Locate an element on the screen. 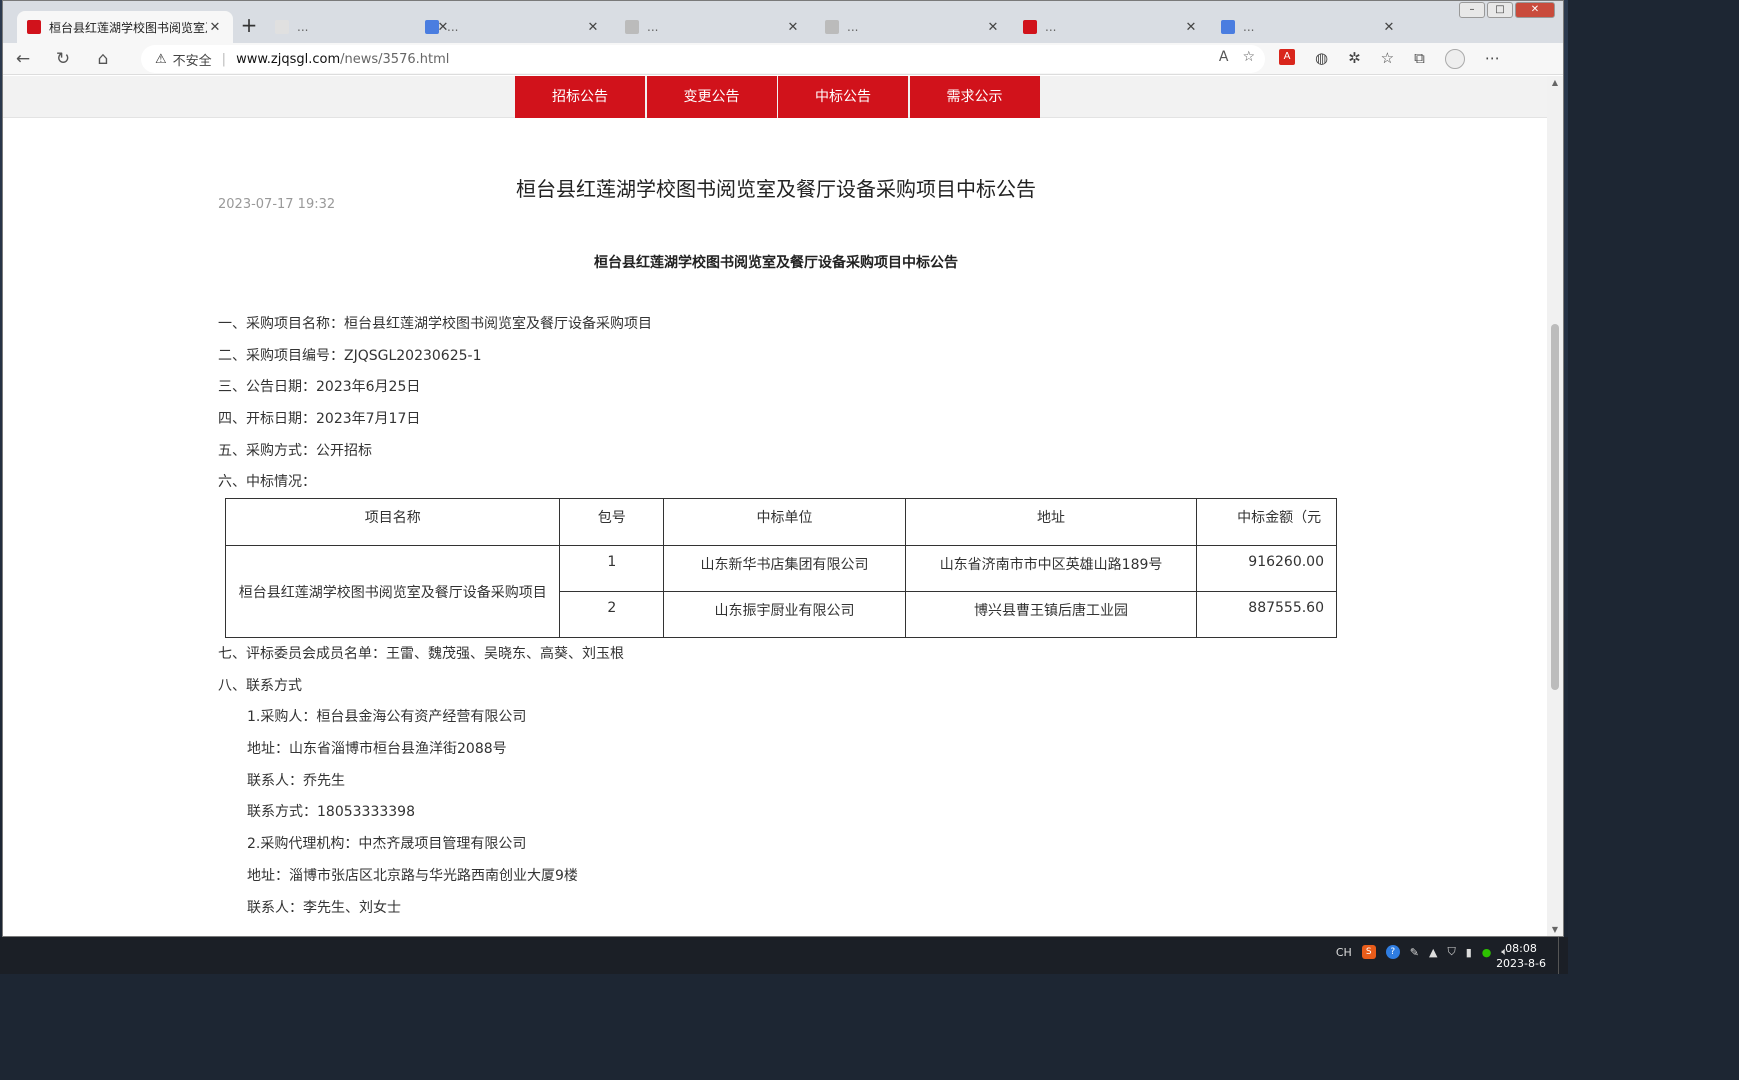  nav-item-demand-notice: 需求公示 is located at coordinates (974, 97).